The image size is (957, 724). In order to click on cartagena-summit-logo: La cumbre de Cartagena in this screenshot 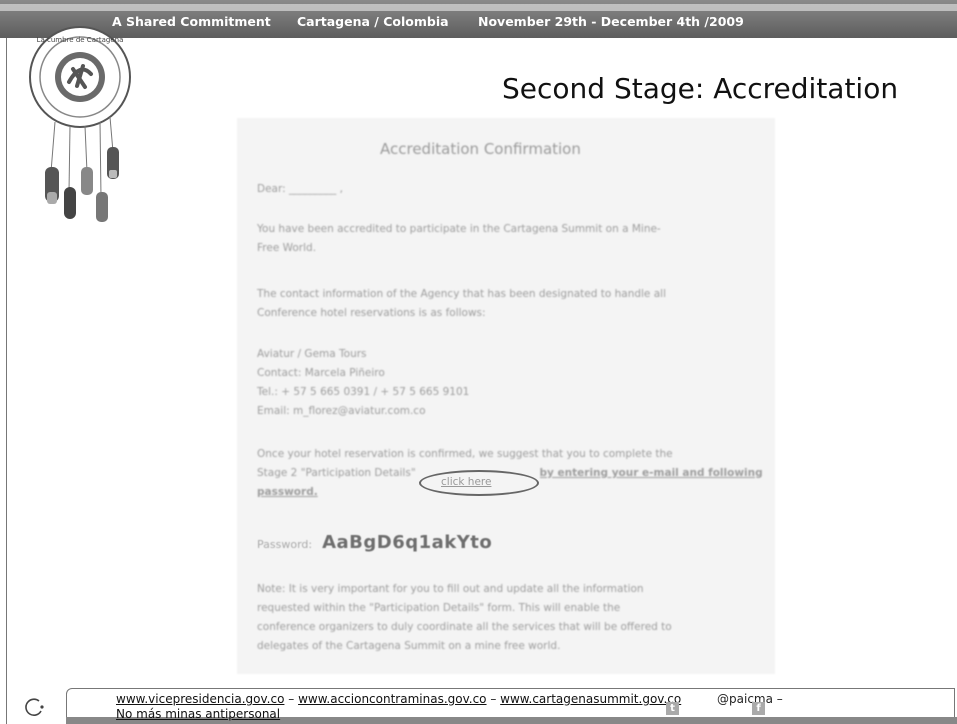, I will do `click(80, 124)`.